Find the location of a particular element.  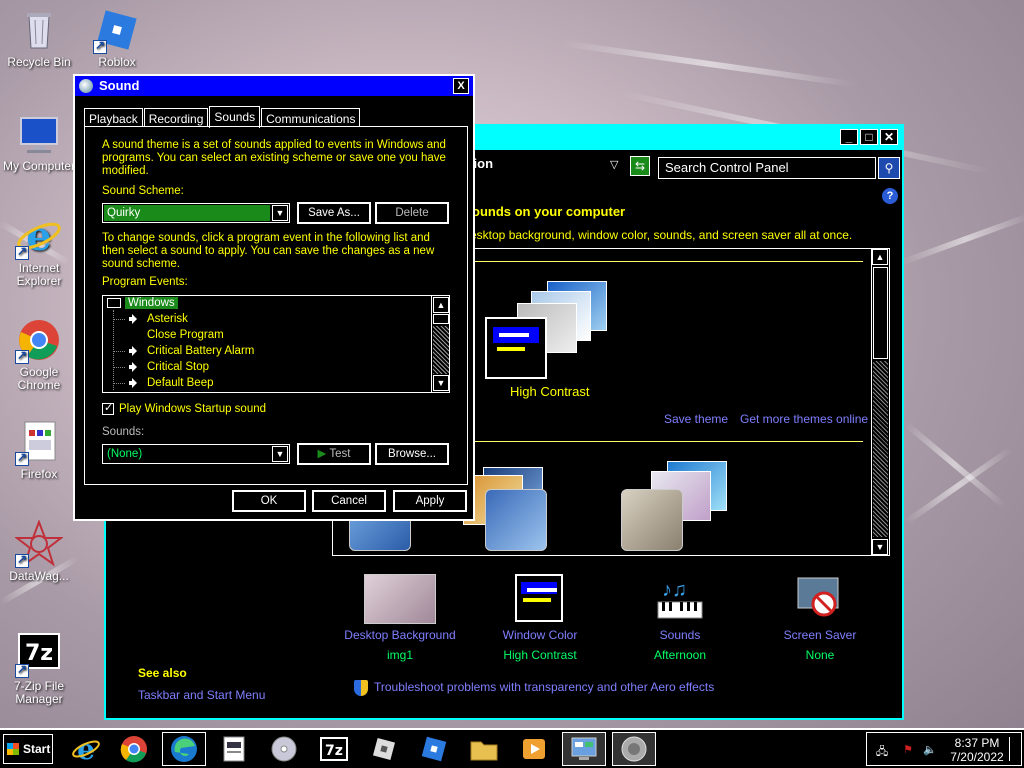

tree-item-critical-battery-alarm: Critical Battery Alarm is located at coordinates (191, 353).